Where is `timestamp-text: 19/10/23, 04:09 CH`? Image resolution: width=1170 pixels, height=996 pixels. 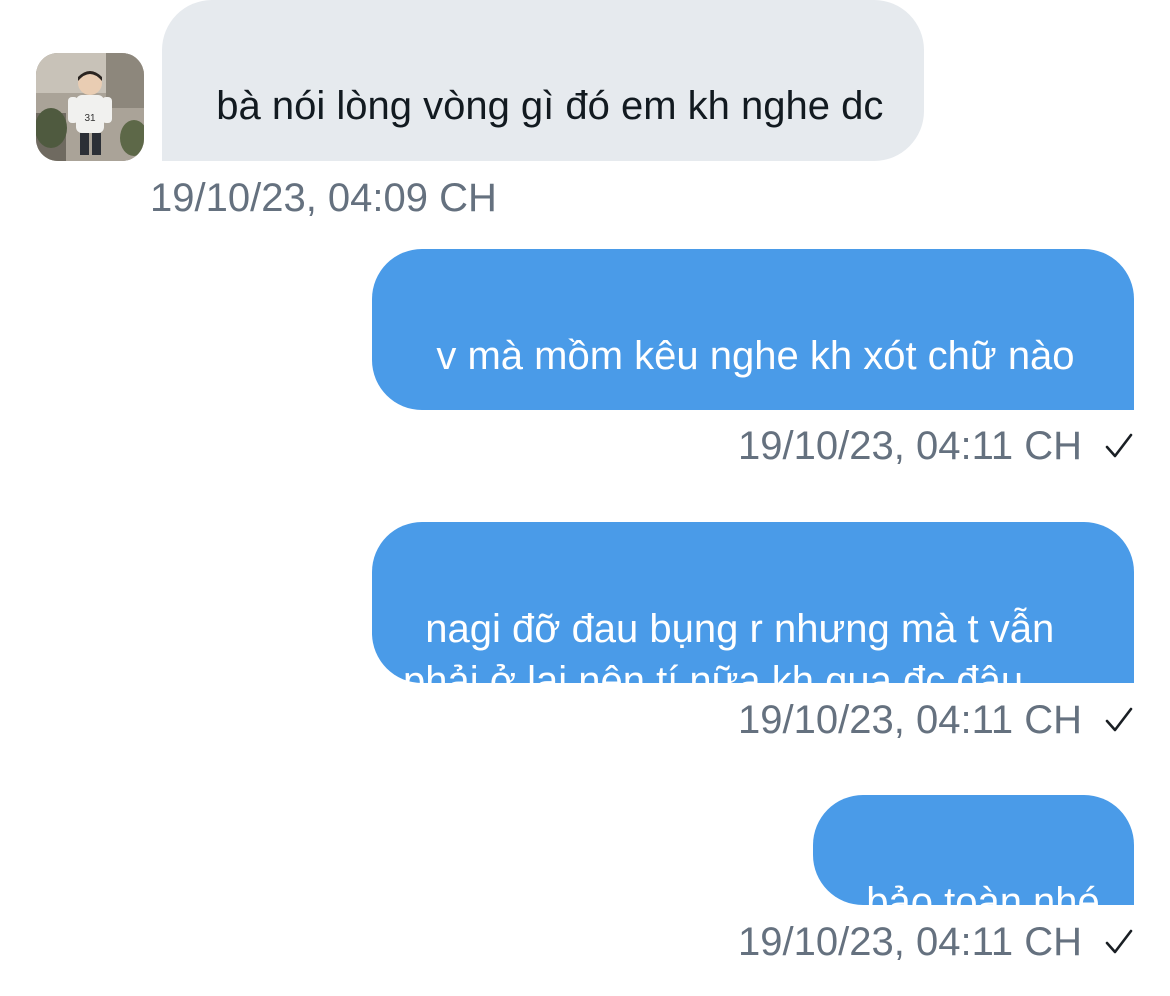
timestamp-text: 19/10/23, 04:09 CH is located at coordinates (323, 198).